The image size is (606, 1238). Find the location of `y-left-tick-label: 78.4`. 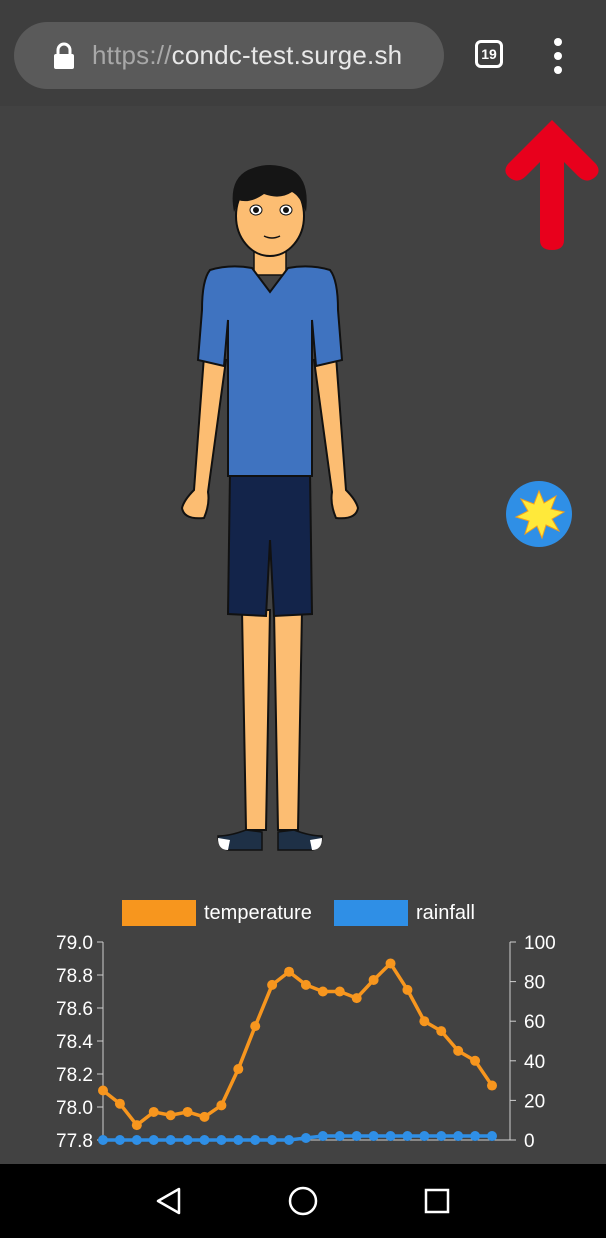

y-left-tick-label: 78.4 is located at coordinates (74, 1042).